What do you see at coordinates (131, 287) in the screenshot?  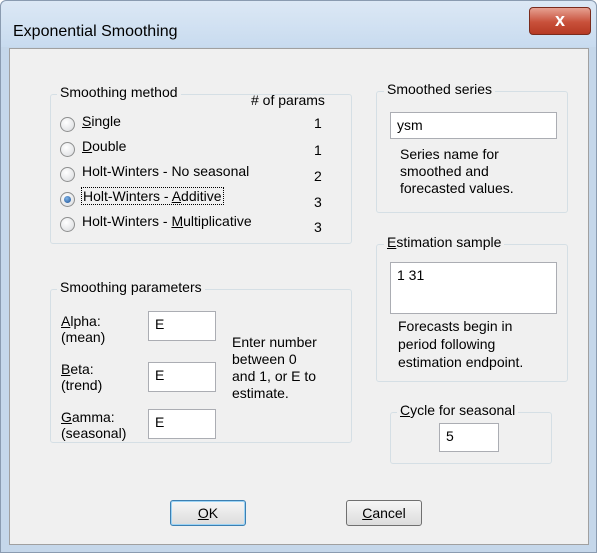 I see `smoothing-parameters-title: Smoothing parameters` at bounding box center [131, 287].